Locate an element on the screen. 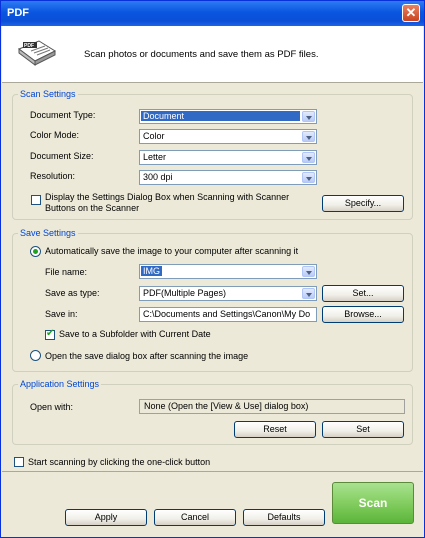 The height and width of the screenshot is (538, 425). document-type-label: Document Type: is located at coordinates (63, 115).